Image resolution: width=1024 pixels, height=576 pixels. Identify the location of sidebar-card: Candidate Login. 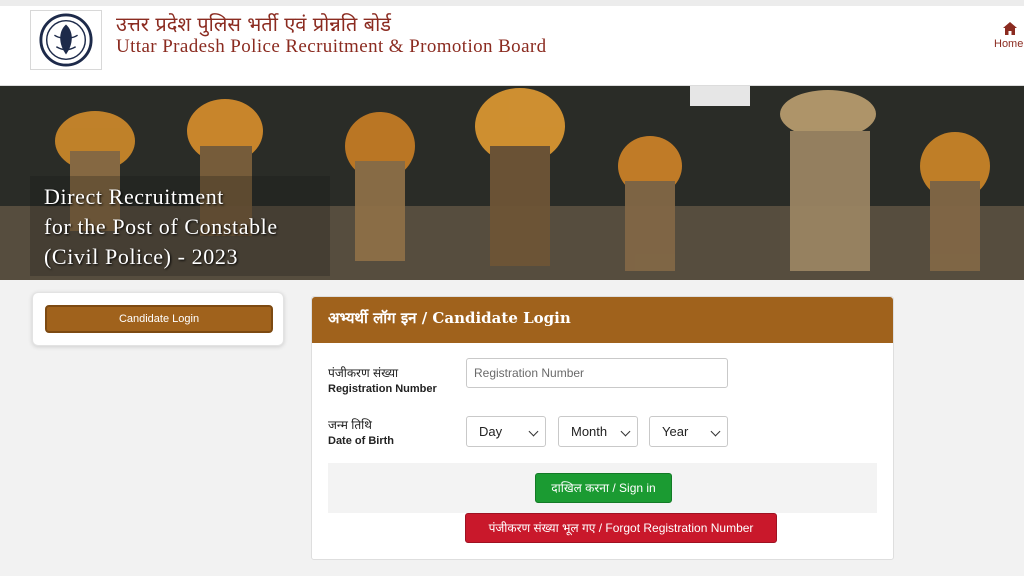
(158, 319).